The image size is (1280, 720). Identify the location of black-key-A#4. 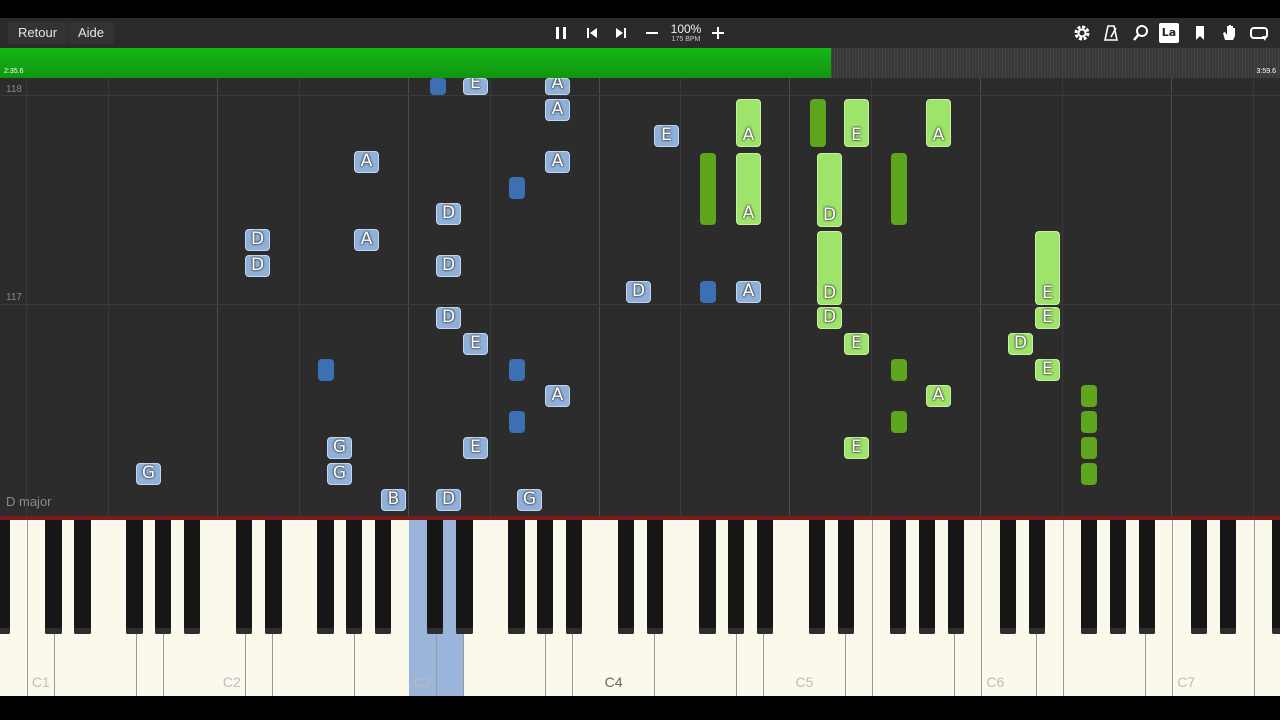
(765, 577).